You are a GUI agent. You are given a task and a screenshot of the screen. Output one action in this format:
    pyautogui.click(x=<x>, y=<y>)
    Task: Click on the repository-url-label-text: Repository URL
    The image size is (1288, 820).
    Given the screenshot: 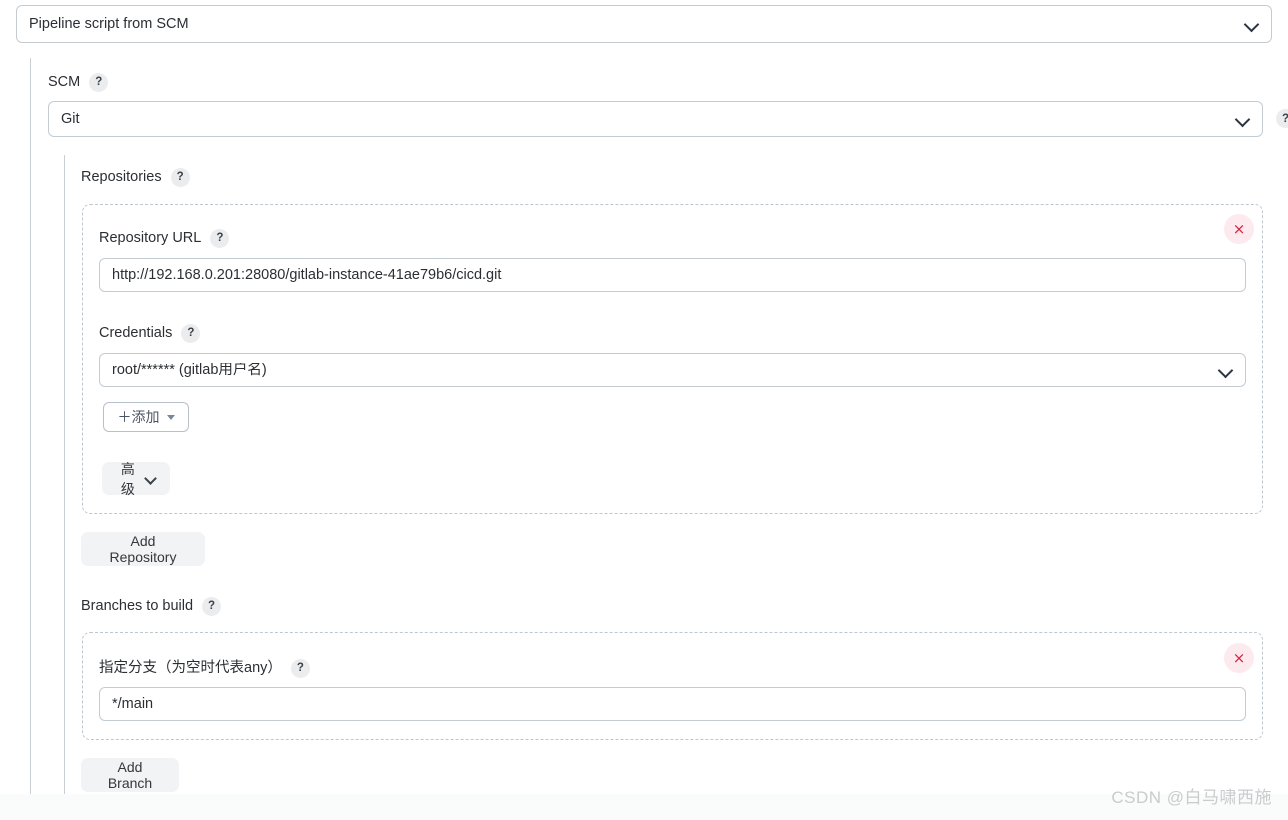 What is the action you would take?
    pyautogui.click(x=150, y=238)
    